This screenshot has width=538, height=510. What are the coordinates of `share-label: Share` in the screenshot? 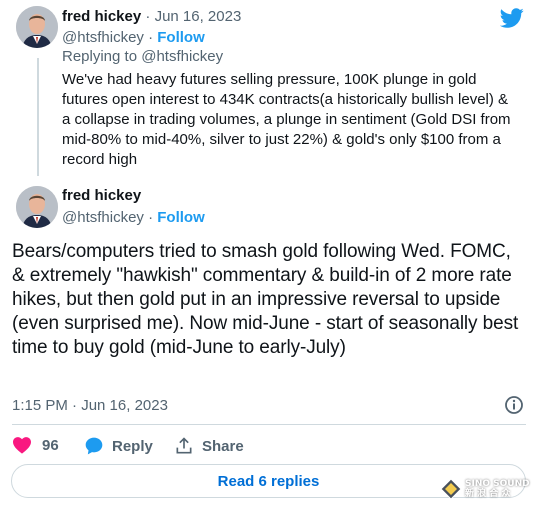 It's located at (223, 446).